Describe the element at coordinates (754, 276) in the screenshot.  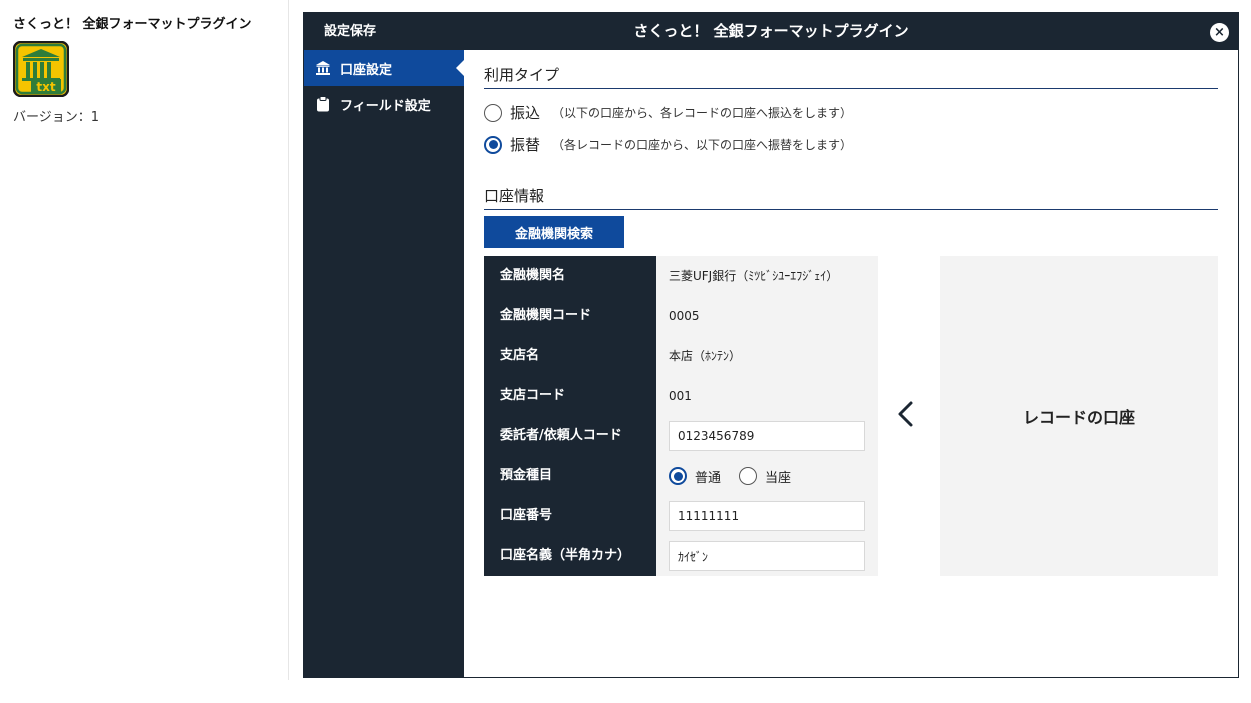
I see `bank-name-value: 三菱UFJ銀行（ﾐﾂﾋﾞｼﾕｰｴﾌｼﾞｪｲ）` at that location.